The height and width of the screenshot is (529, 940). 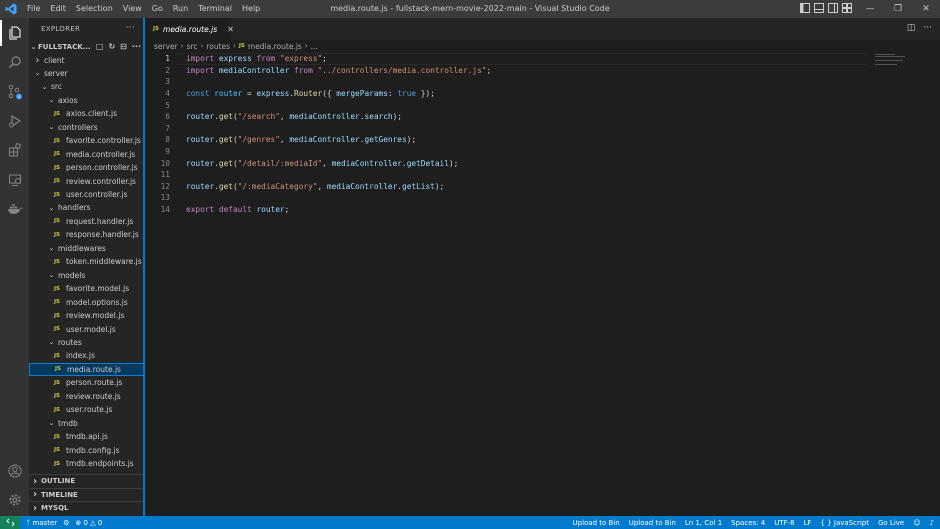 I want to click on file-review-route-js: JS review.route.js, so click(x=87, y=396).